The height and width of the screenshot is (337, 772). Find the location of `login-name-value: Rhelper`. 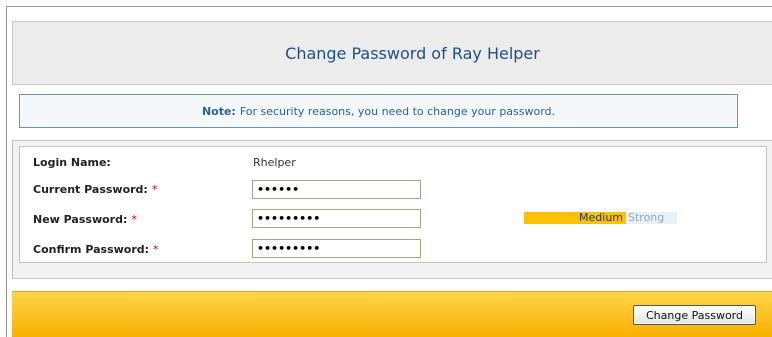

login-name-value: Rhelper is located at coordinates (274, 162).